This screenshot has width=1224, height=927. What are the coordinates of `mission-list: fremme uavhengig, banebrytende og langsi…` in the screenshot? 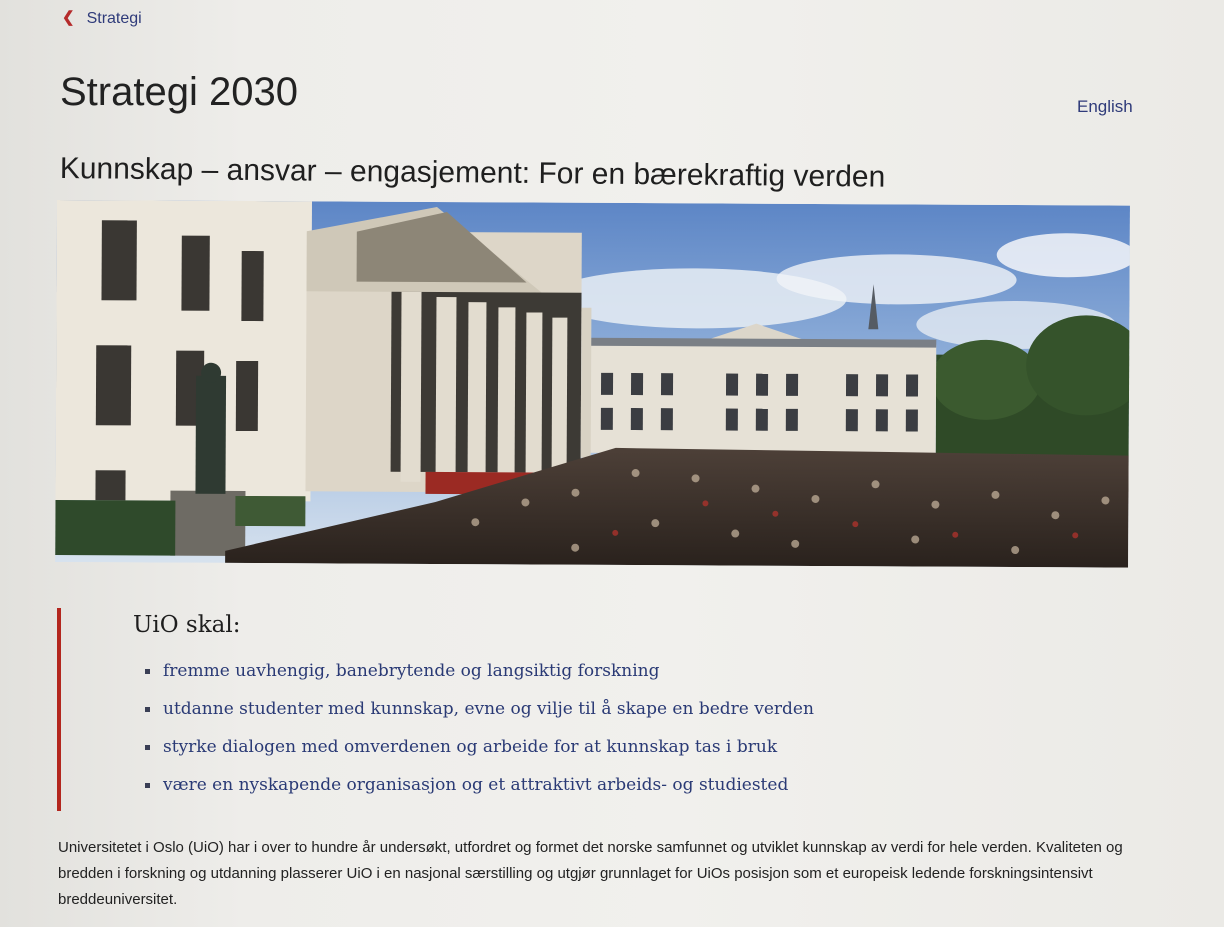 It's located at (478, 728).